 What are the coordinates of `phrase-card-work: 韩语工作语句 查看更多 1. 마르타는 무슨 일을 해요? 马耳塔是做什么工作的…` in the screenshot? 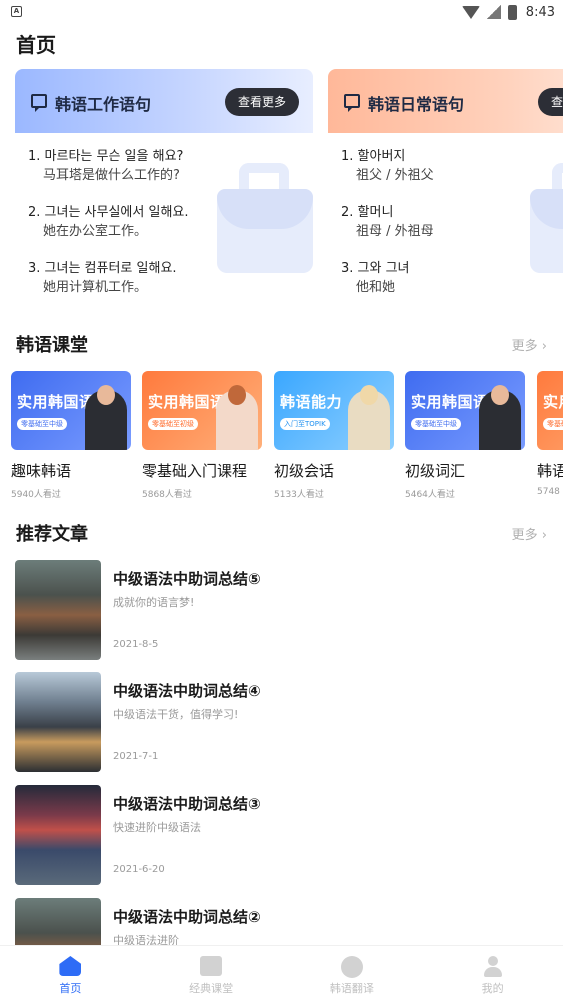 It's located at (164, 188).